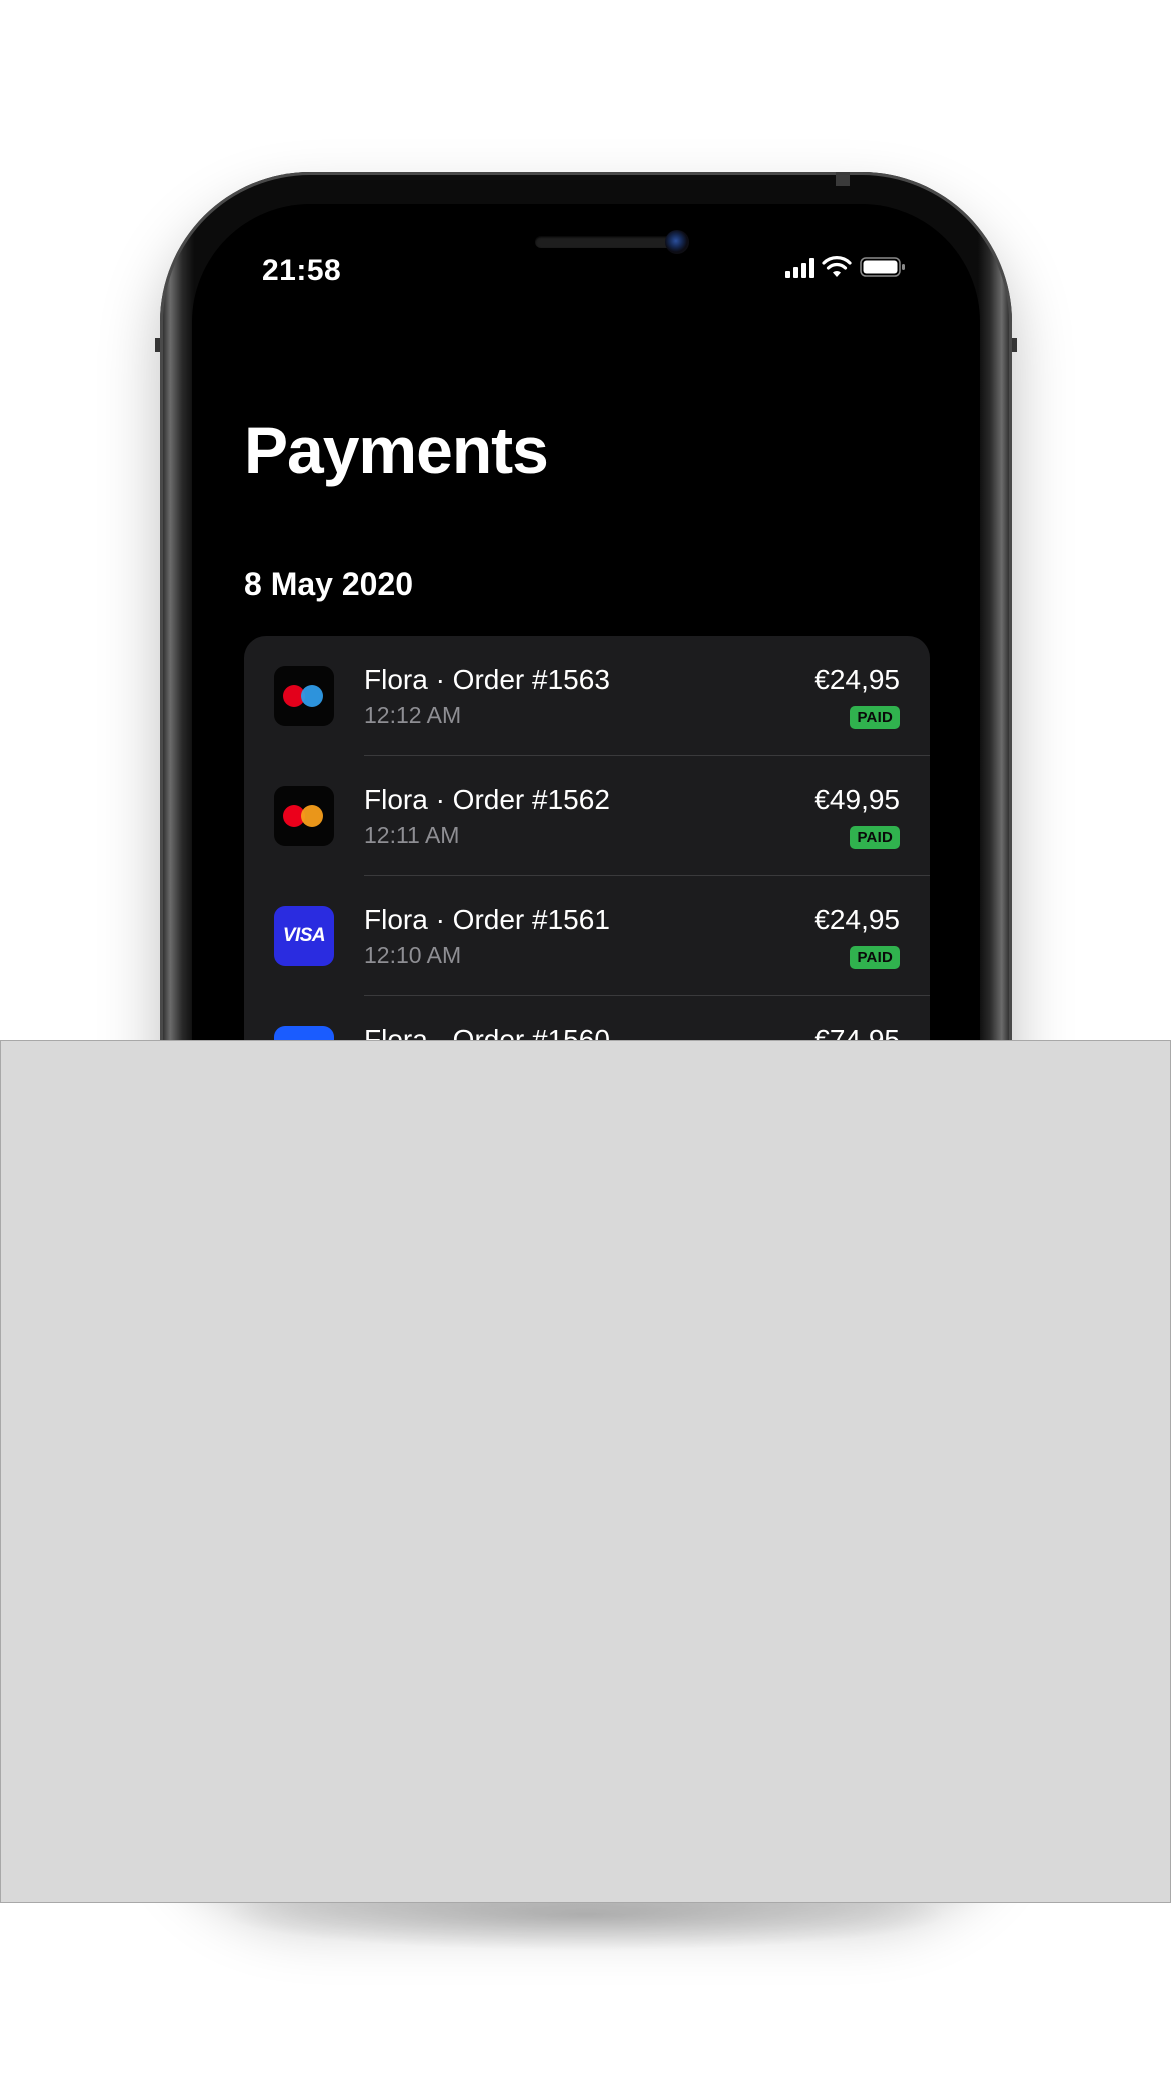  Describe the element at coordinates (412, 835) in the screenshot. I see `payment-time: 12:11 AM` at that location.